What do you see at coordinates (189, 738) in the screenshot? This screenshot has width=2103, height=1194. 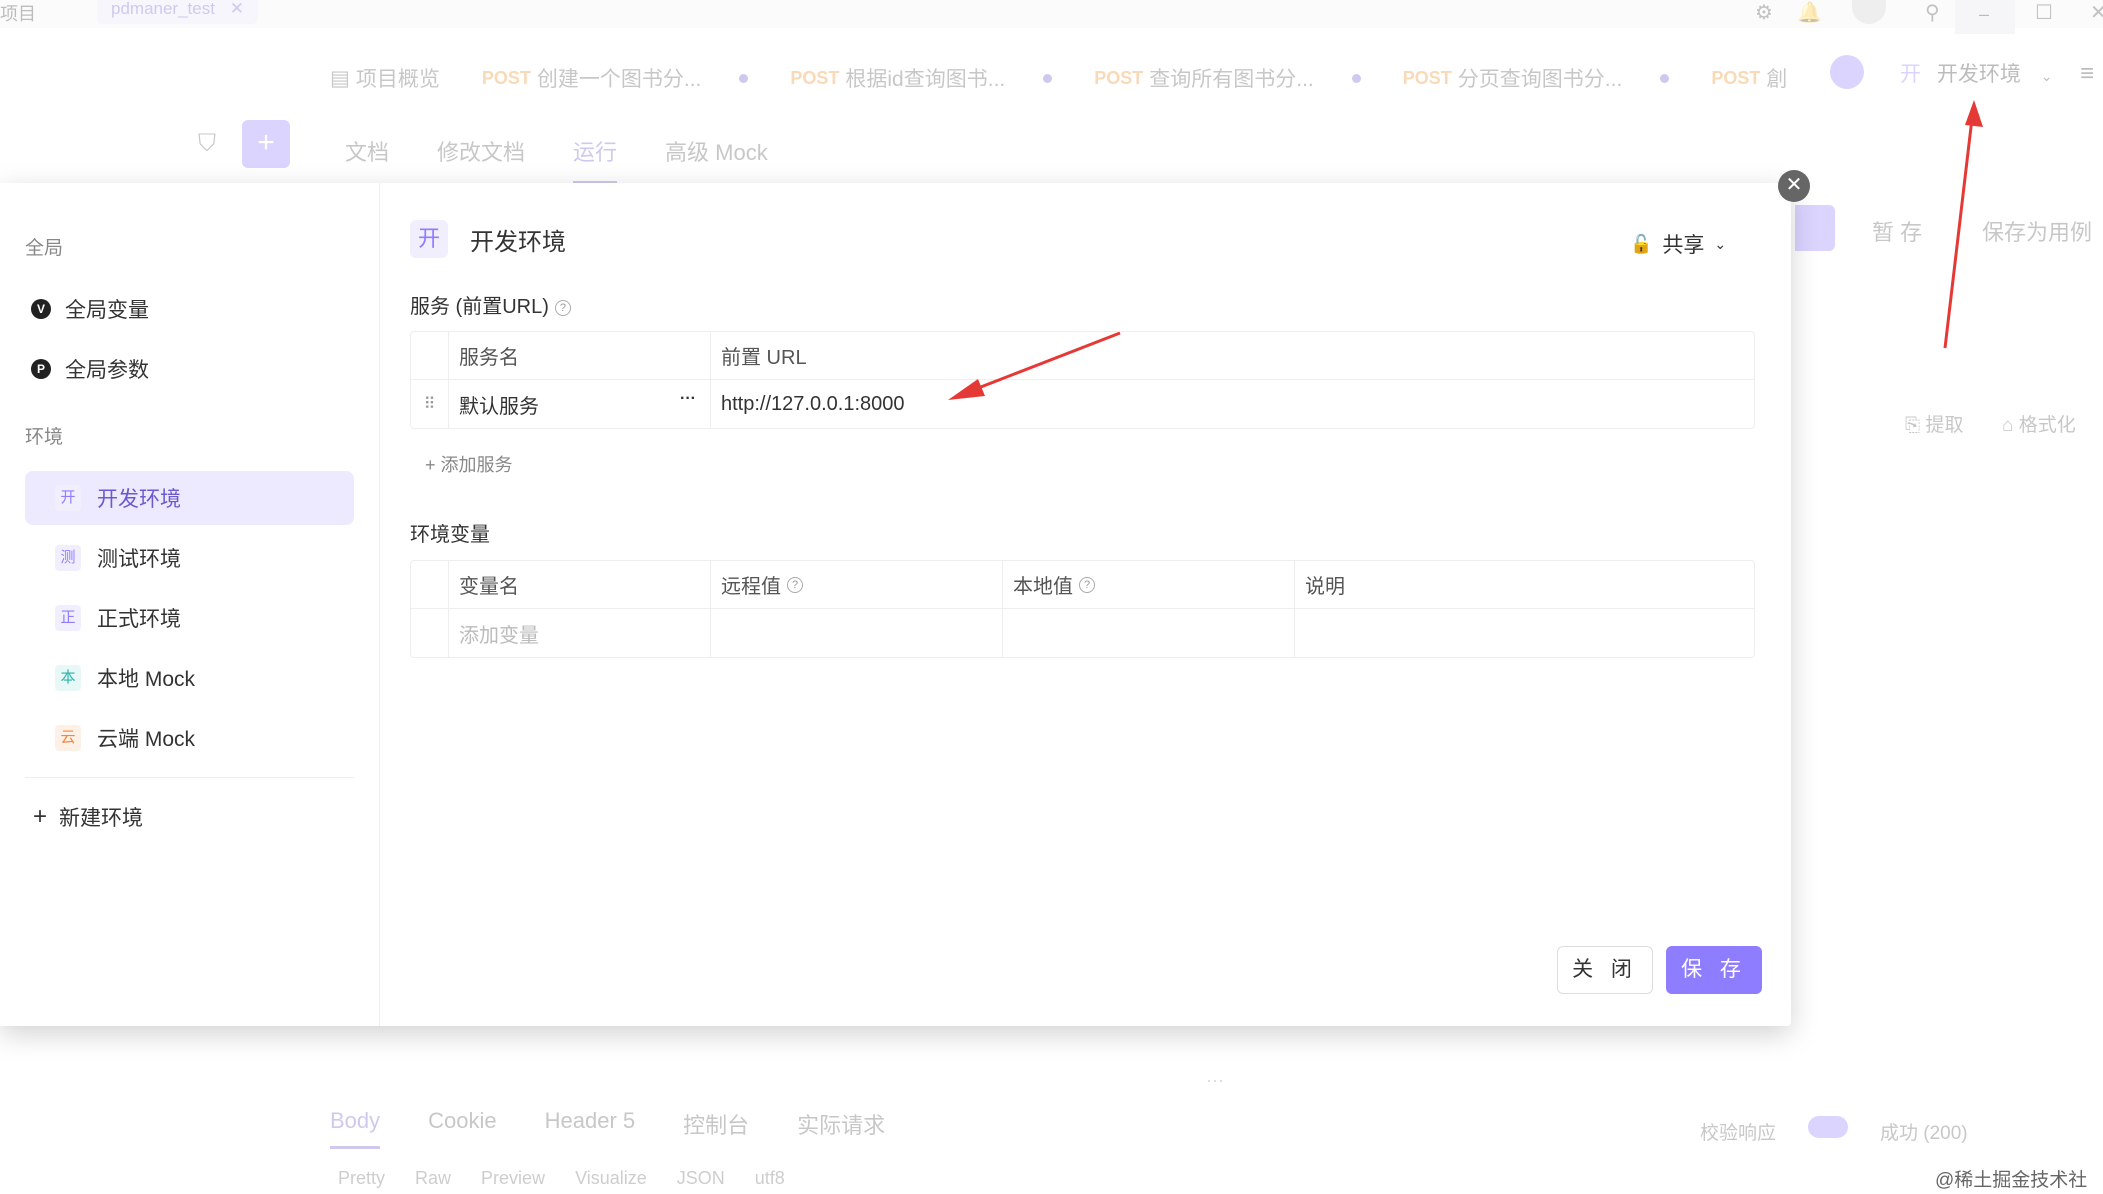 I see `sidebar-item-env: 云云端 Mock` at bounding box center [189, 738].